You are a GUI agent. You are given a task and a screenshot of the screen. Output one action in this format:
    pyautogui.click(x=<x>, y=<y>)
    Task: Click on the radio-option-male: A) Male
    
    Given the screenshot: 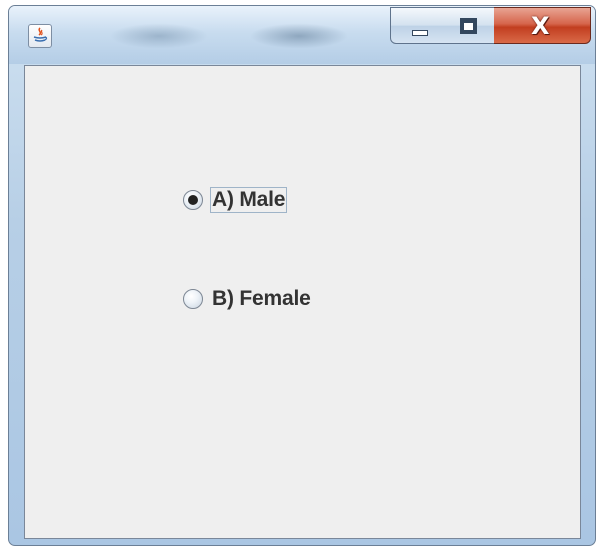 What is the action you would take?
    pyautogui.click(x=235, y=200)
    